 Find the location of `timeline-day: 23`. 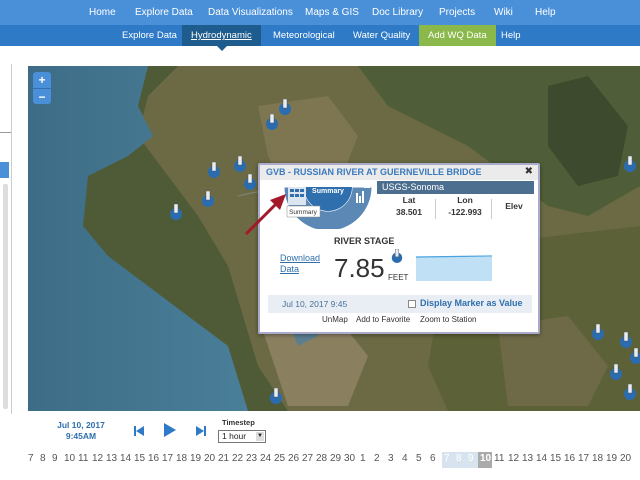

timeline-day: 23 is located at coordinates (251, 458).